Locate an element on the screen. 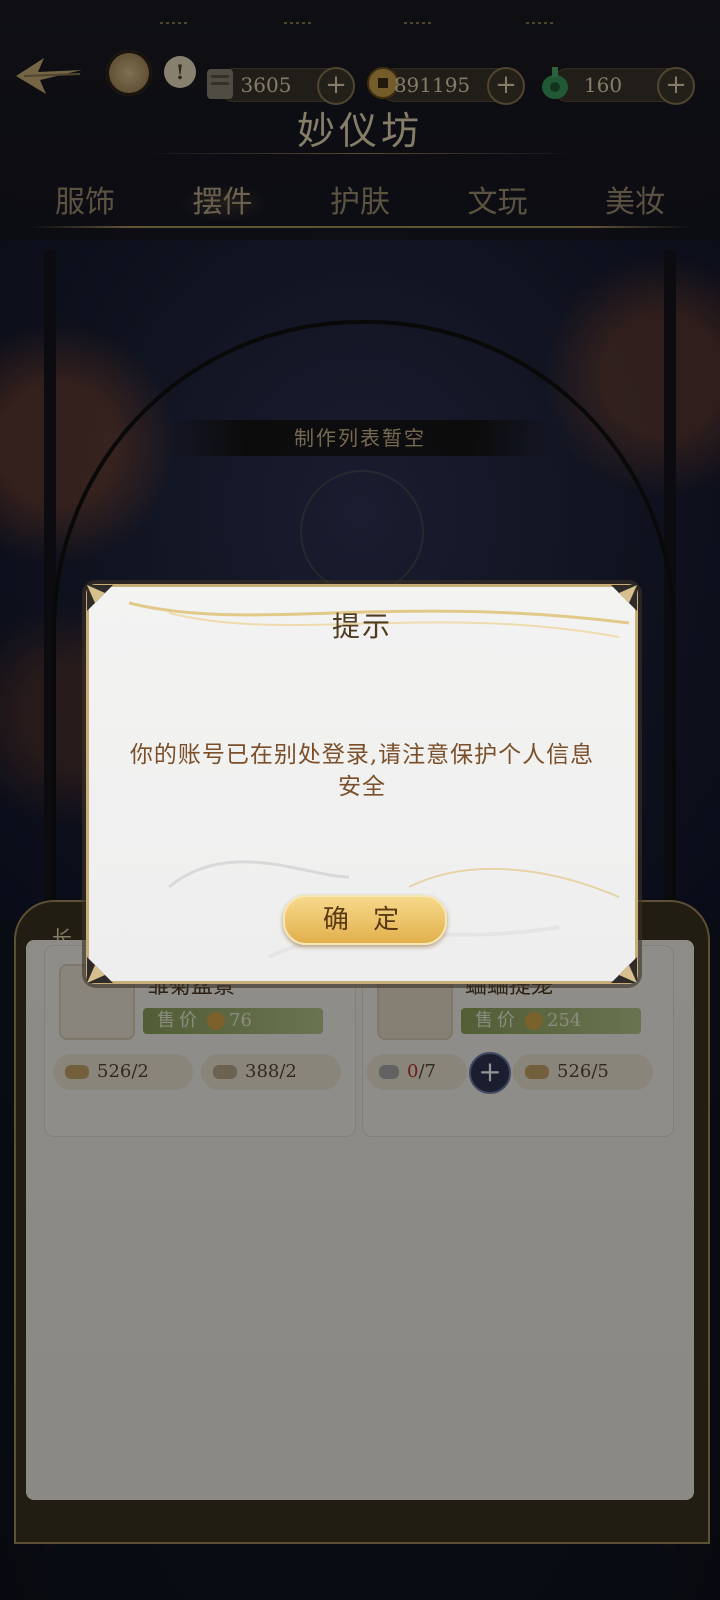 The width and height of the screenshot is (720, 1600). dialog-title: 提示 is located at coordinates (361, 626).